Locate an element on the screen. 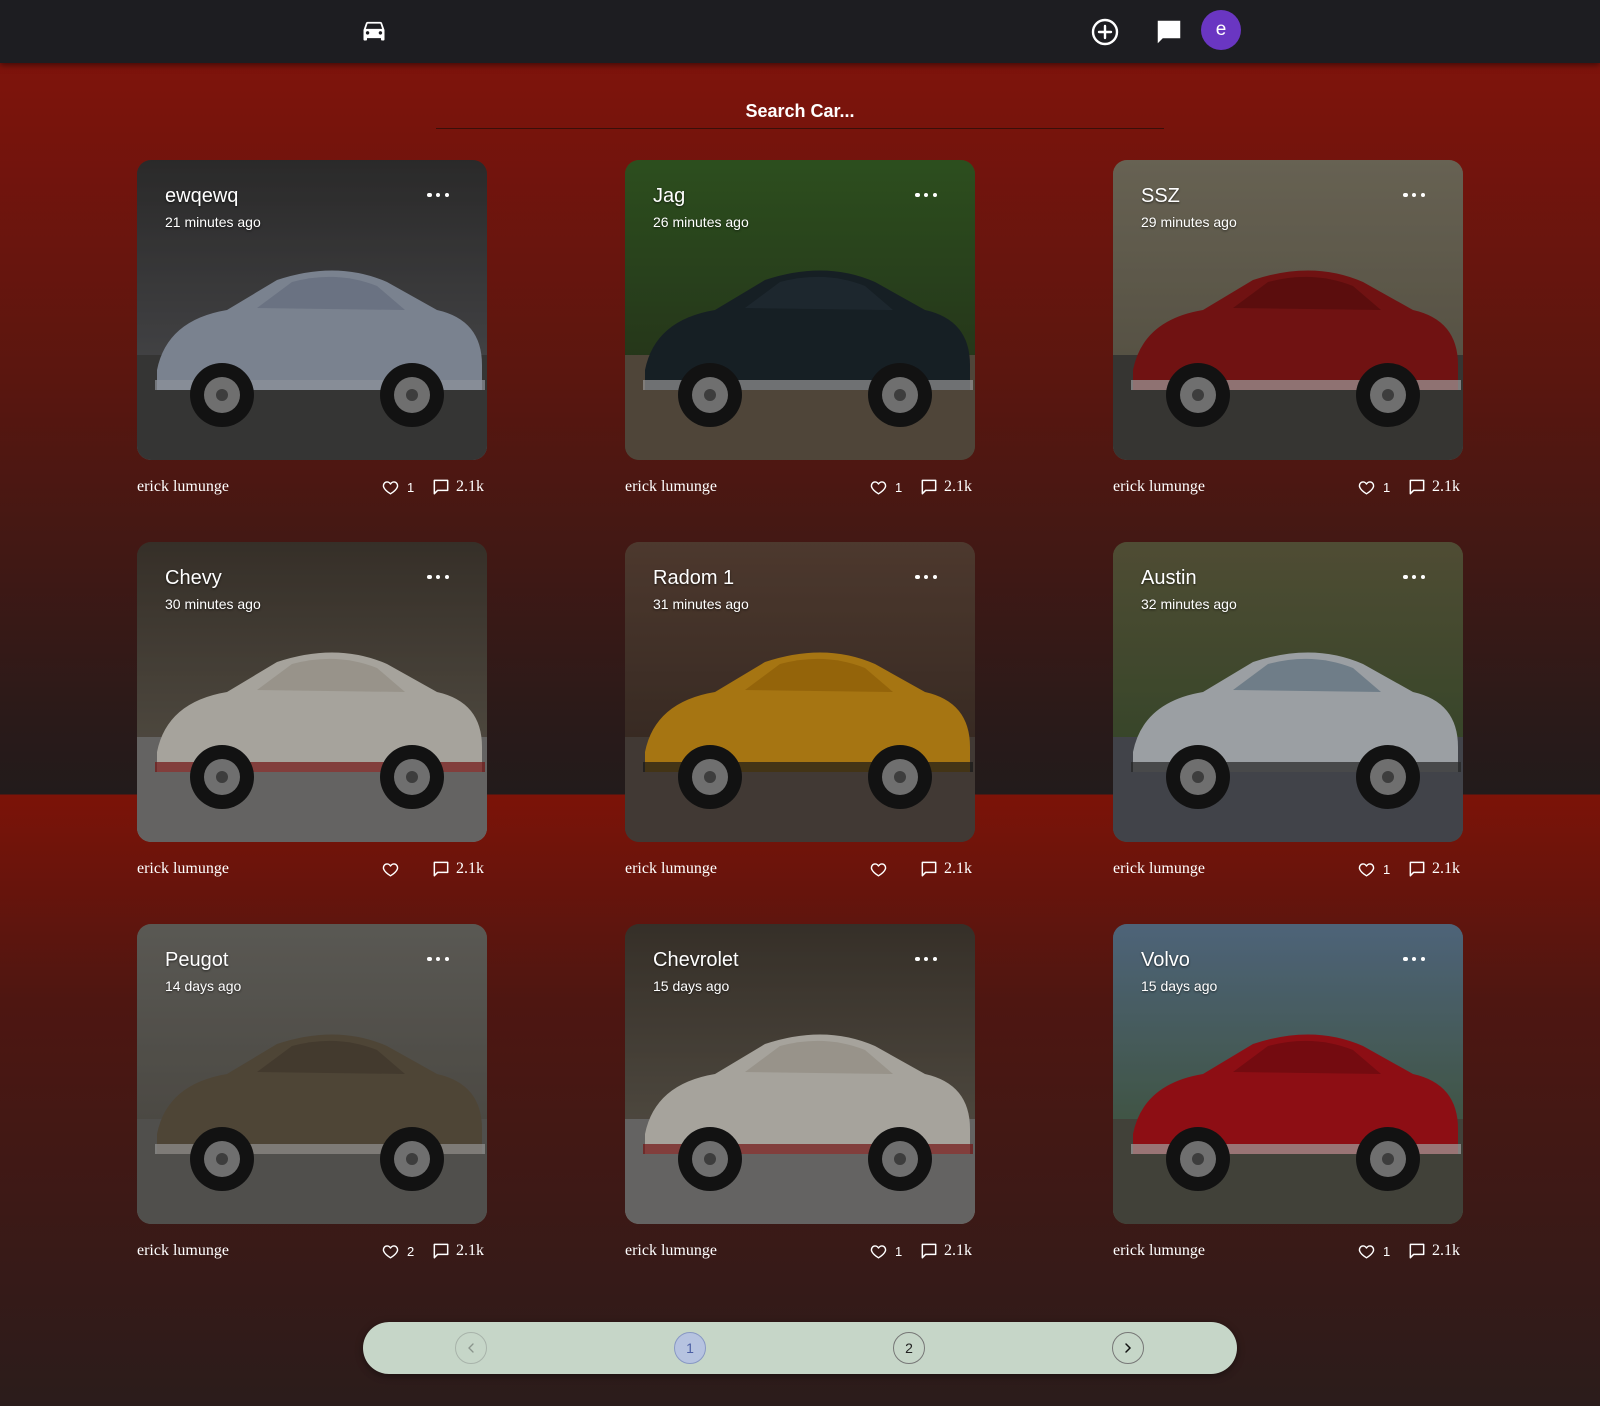 The image size is (1600, 1406). car-title: Austin is located at coordinates (1169, 578).